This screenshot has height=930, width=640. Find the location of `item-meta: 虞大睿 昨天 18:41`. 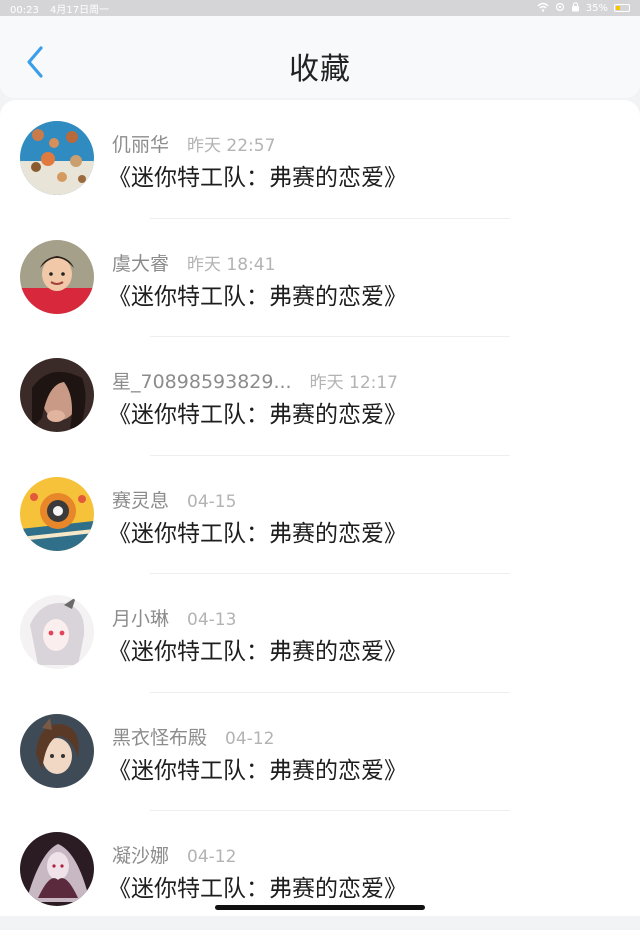

item-meta: 虞大睿 昨天 18:41 is located at coordinates (193, 262).